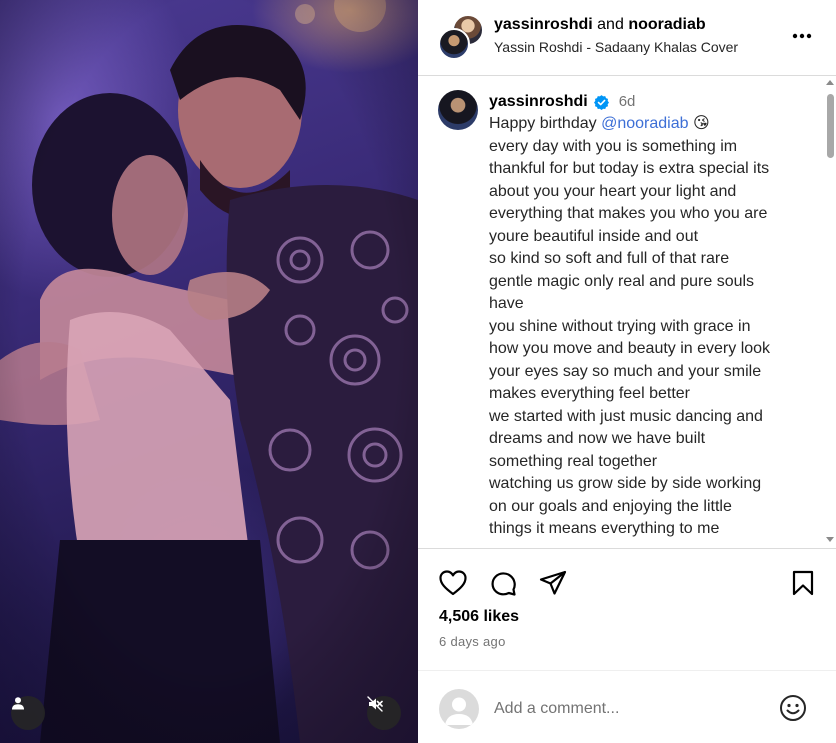 The image size is (836, 743). I want to click on kiss-emoji: 😘, so click(701, 123).